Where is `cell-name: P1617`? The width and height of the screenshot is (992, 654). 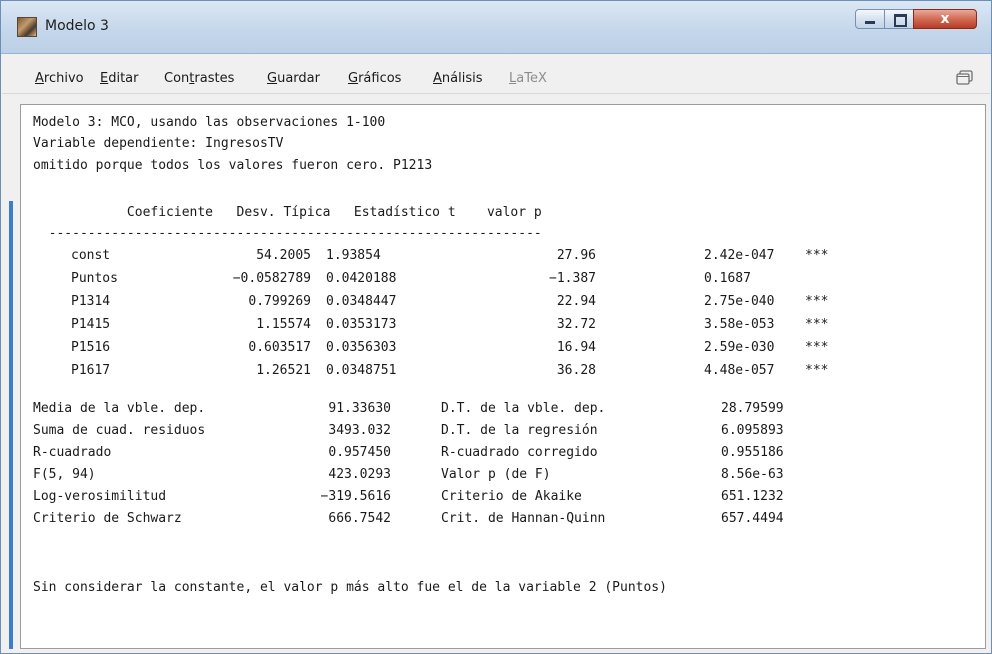
cell-name: P1617 is located at coordinates (91, 370).